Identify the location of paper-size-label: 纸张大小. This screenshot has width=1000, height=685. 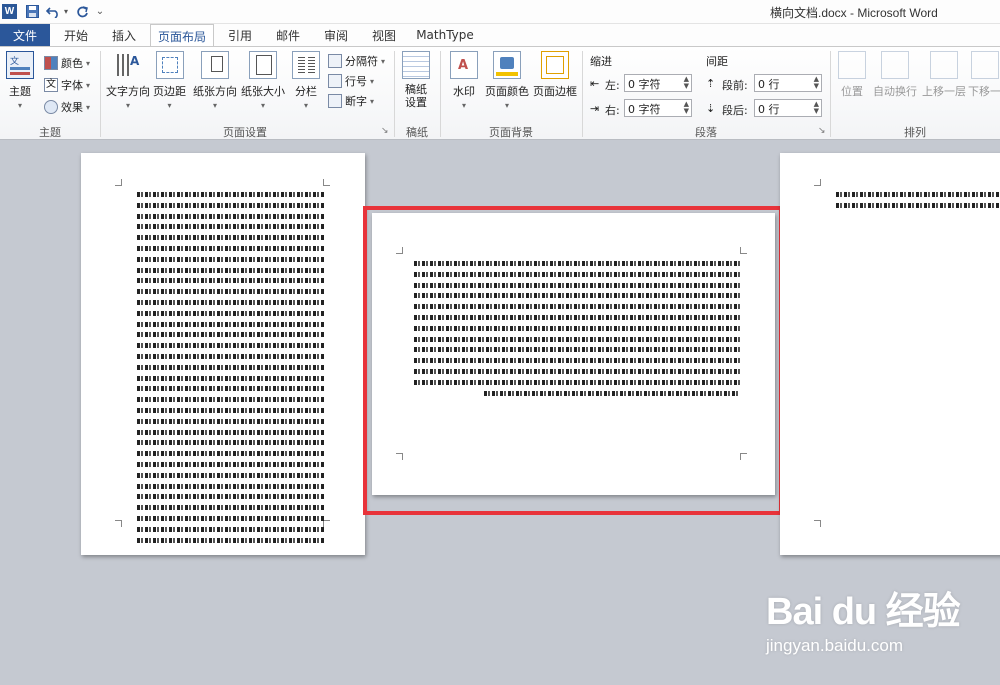
(263, 91).